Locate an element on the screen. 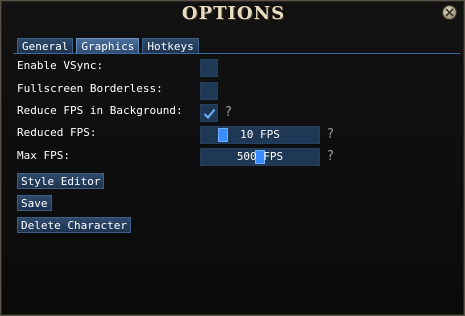 The height and width of the screenshot is (316, 465). reduce-fps-checkbox is located at coordinates (209, 113).